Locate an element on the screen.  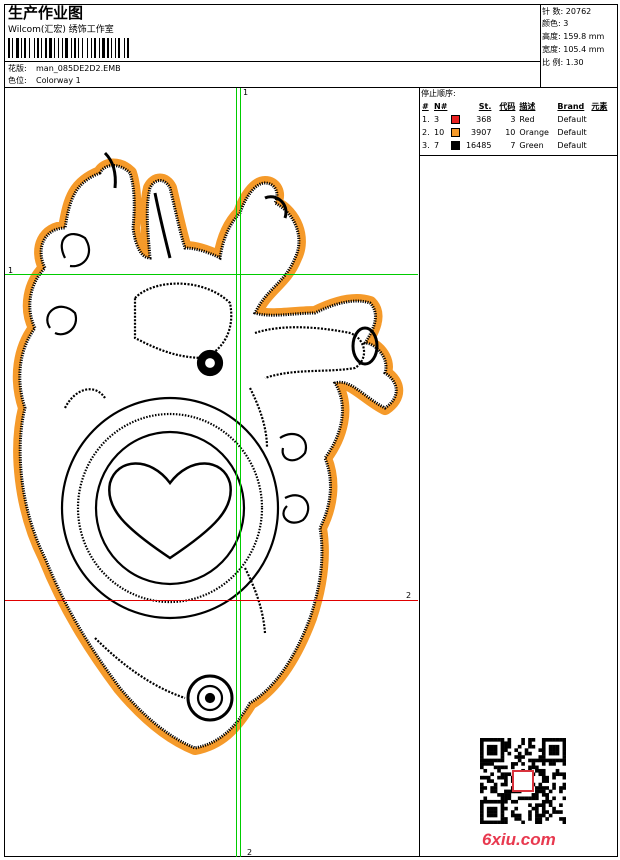
watermark-logo: 6xiu.com is located at coordinates (519, 839).